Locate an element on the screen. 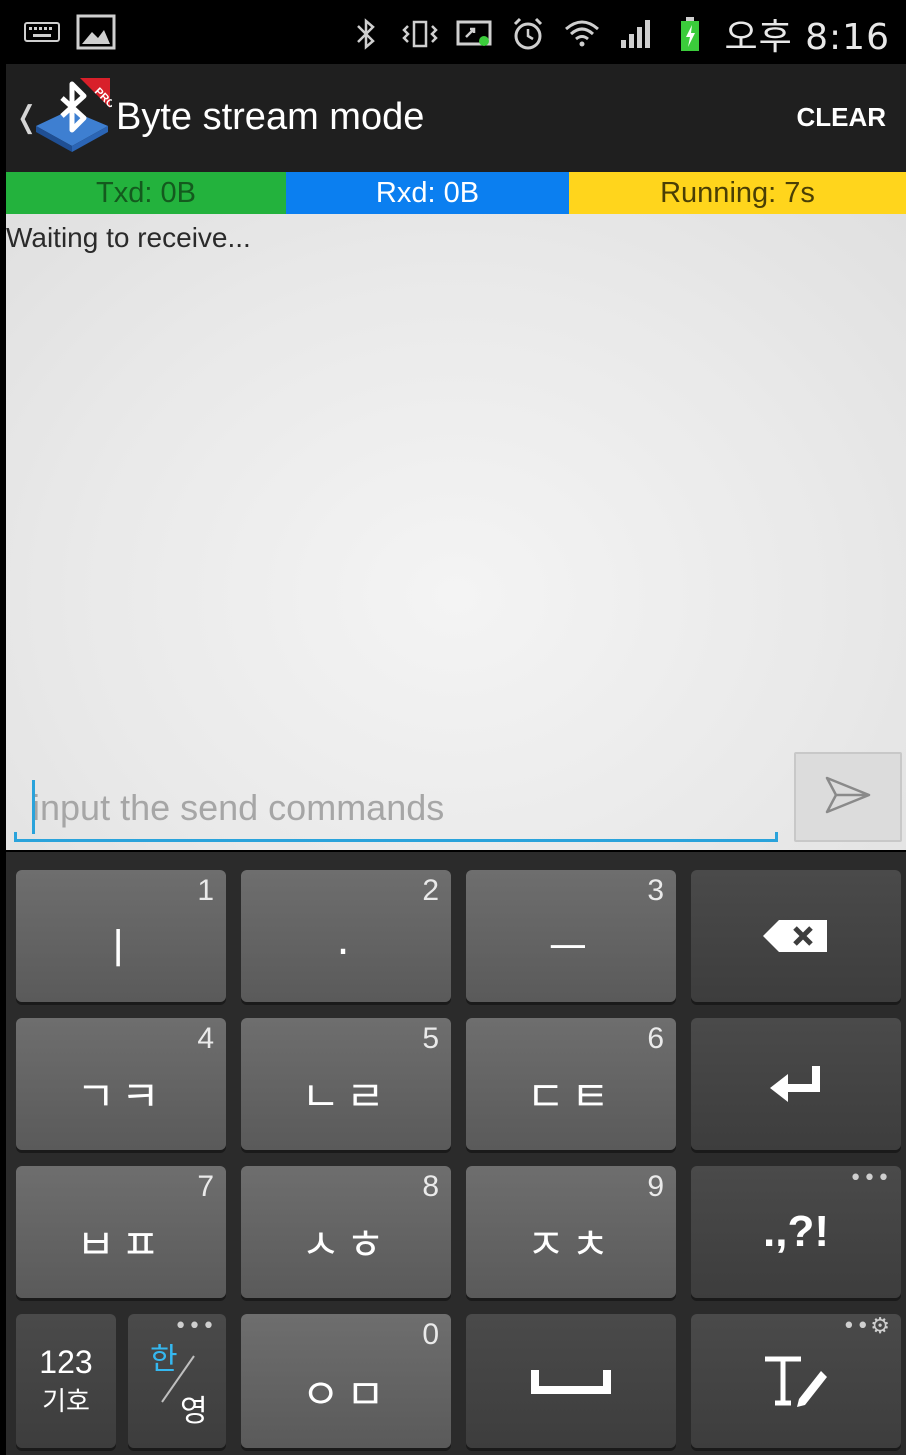 Image resolution: width=906 pixels, height=1455 pixels. punctuation-key: ••• .,?! is located at coordinates (796, 1232).